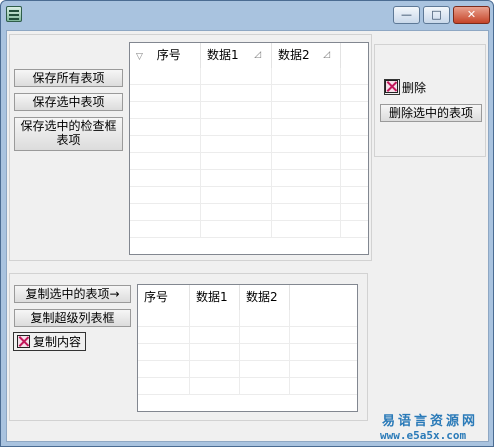 The image size is (494, 447). I want to click on minimize-icon: —, so click(406, 14).